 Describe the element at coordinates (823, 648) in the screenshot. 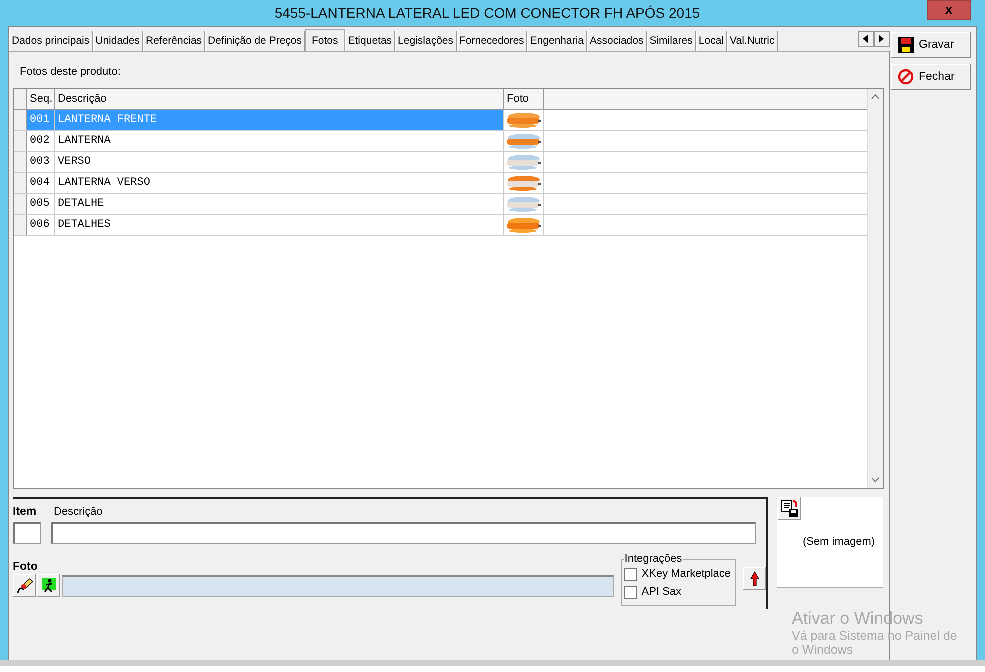

I see `activation-message: o Windows` at that location.